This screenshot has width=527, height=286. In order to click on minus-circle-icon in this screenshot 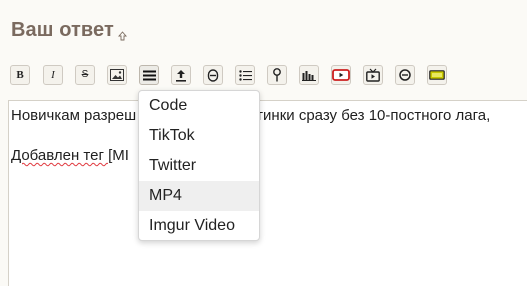, I will do `click(405, 75)`.